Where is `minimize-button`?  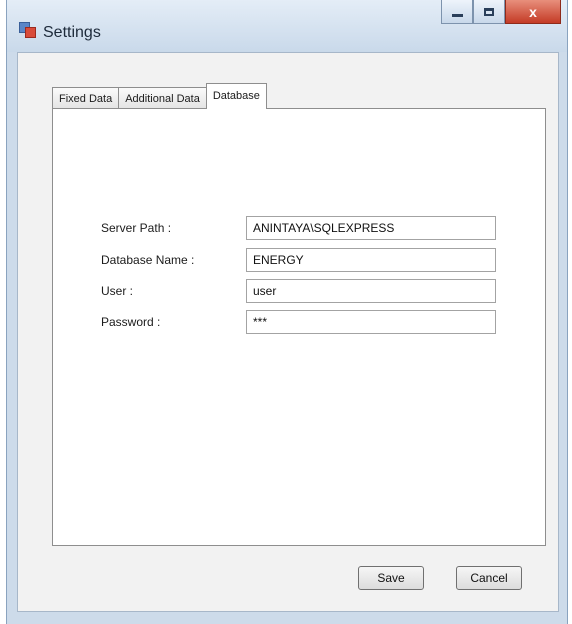 minimize-button is located at coordinates (457, 12).